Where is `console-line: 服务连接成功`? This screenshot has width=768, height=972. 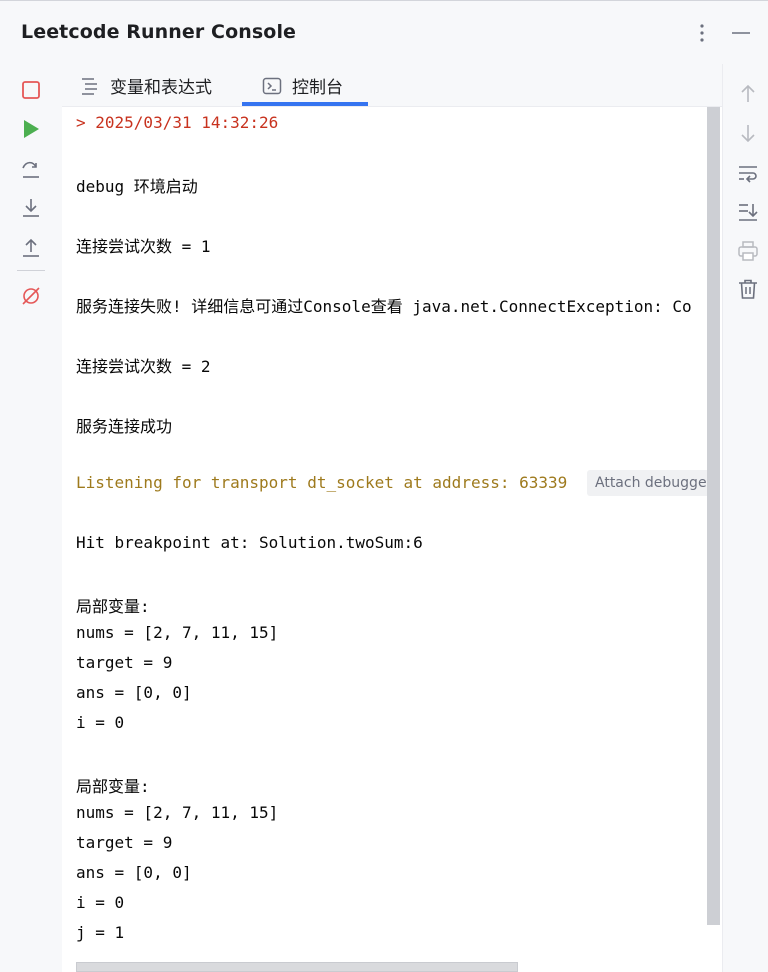
console-line: 服务连接成功 is located at coordinates (124, 426).